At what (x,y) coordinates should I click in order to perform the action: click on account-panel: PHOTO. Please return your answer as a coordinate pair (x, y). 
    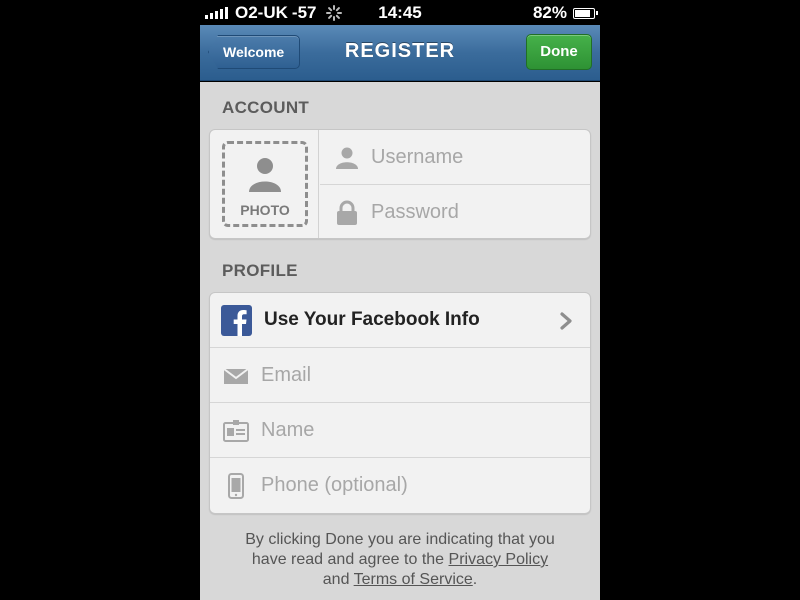
    Looking at the image, I should click on (415, 184).